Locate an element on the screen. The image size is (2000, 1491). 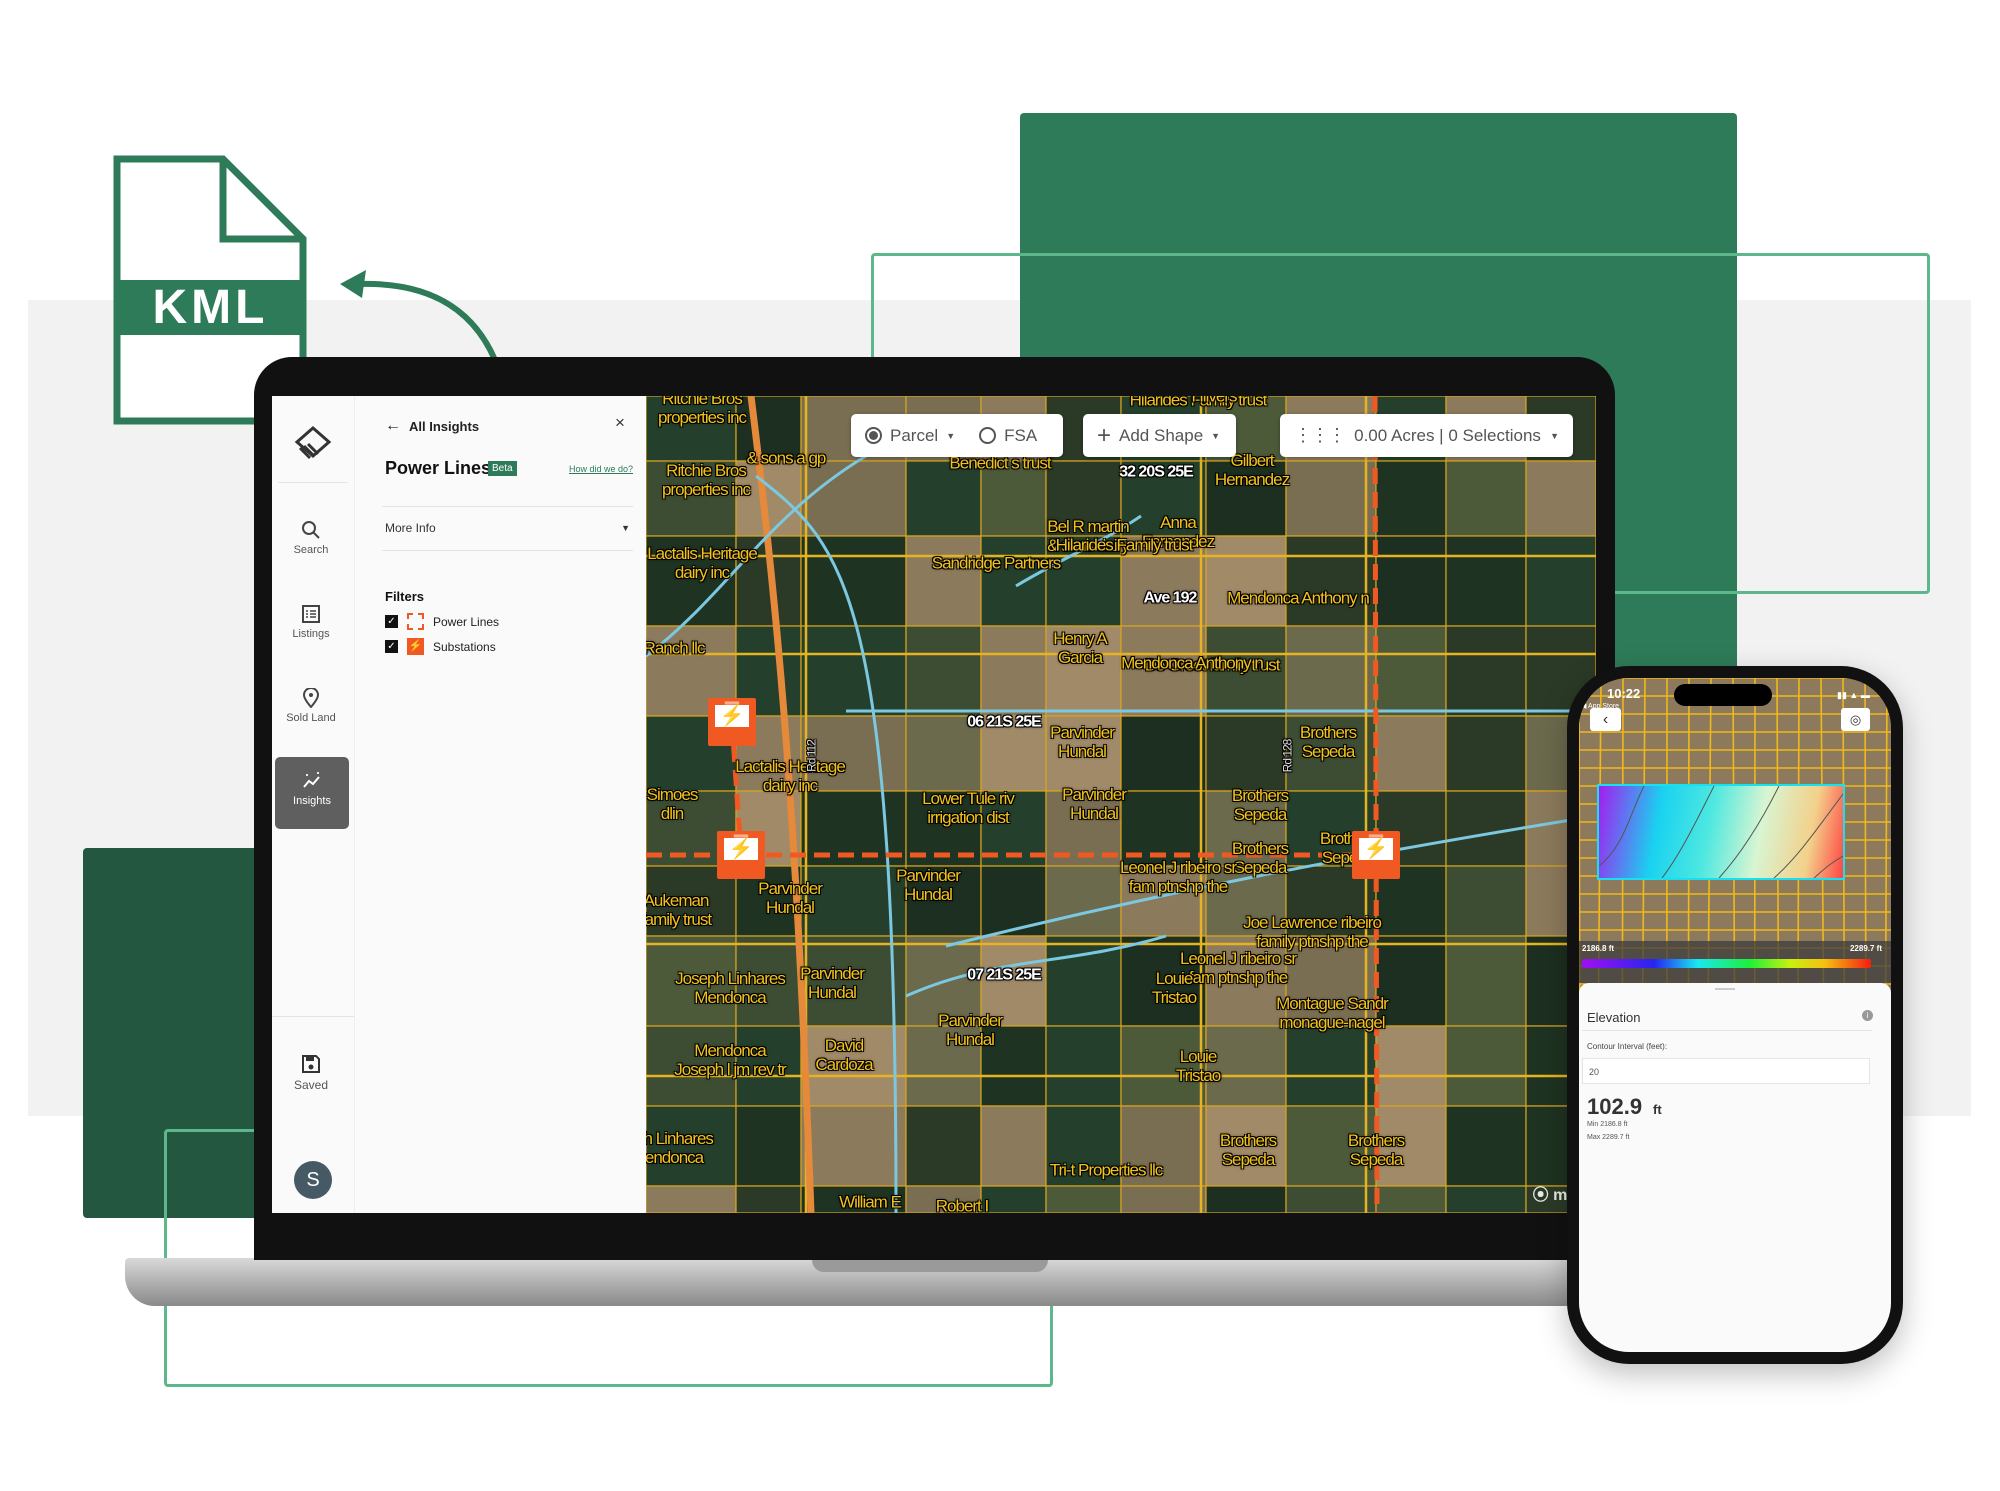
rail-label: Saved is located at coordinates (311, 1085).